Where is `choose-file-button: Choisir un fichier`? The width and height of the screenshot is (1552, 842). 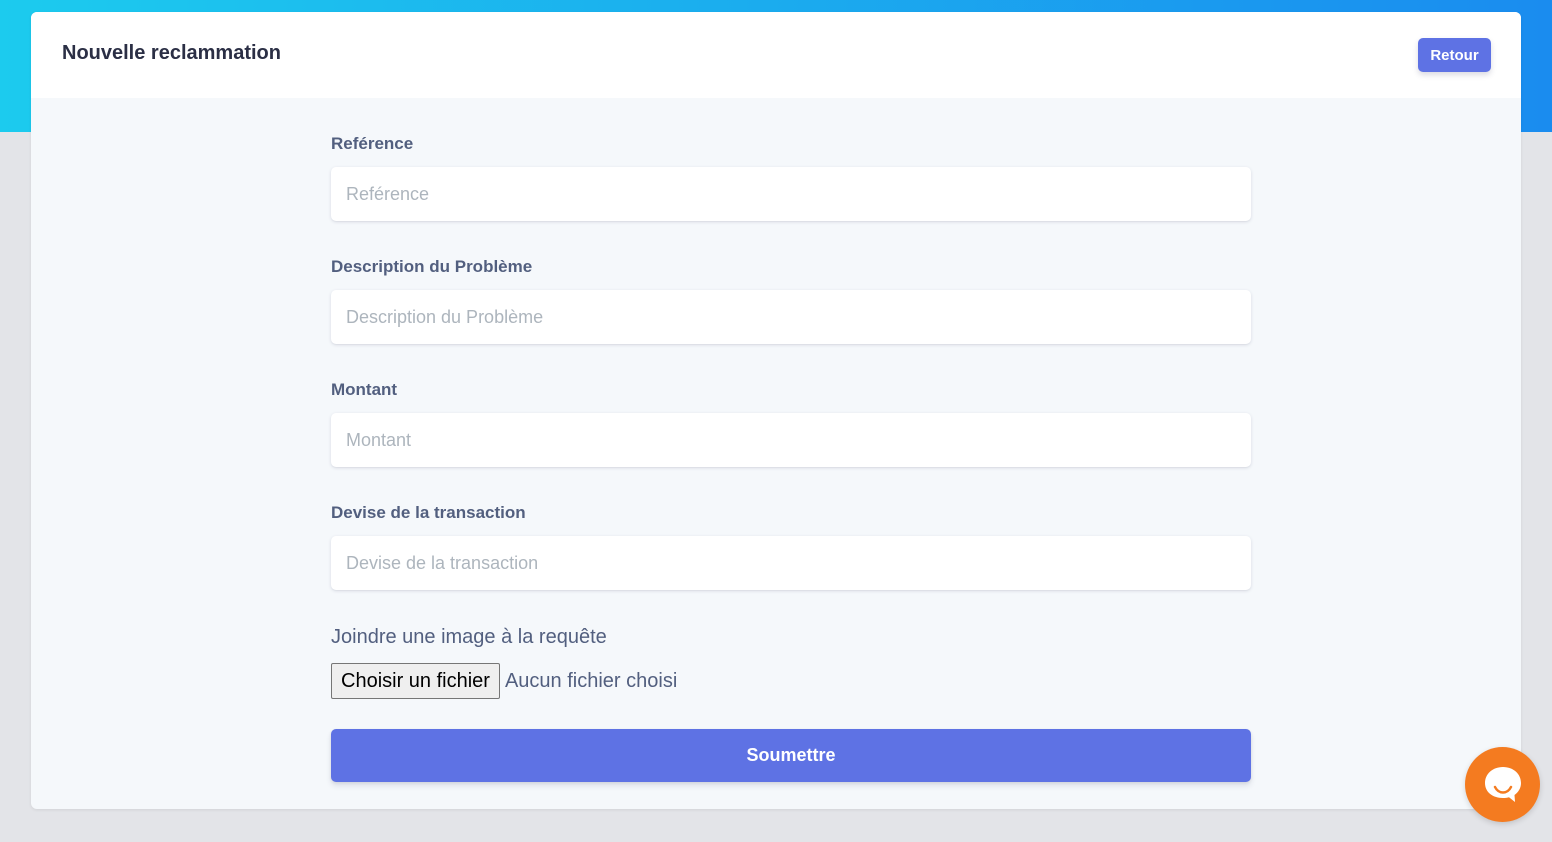
choose-file-button: Choisir un fichier is located at coordinates (415, 681).